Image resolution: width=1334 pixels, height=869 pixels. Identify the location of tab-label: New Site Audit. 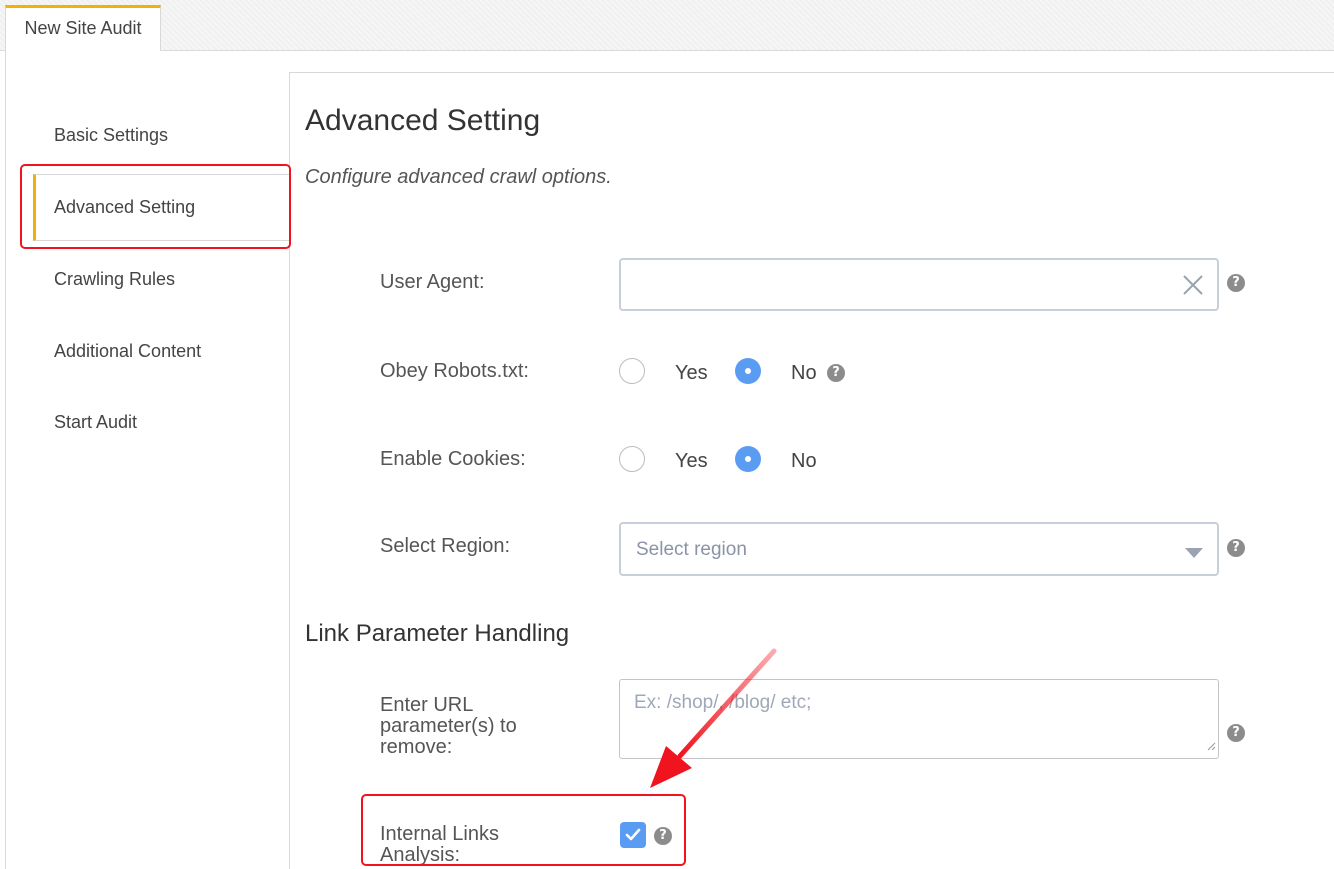
(83, 28).